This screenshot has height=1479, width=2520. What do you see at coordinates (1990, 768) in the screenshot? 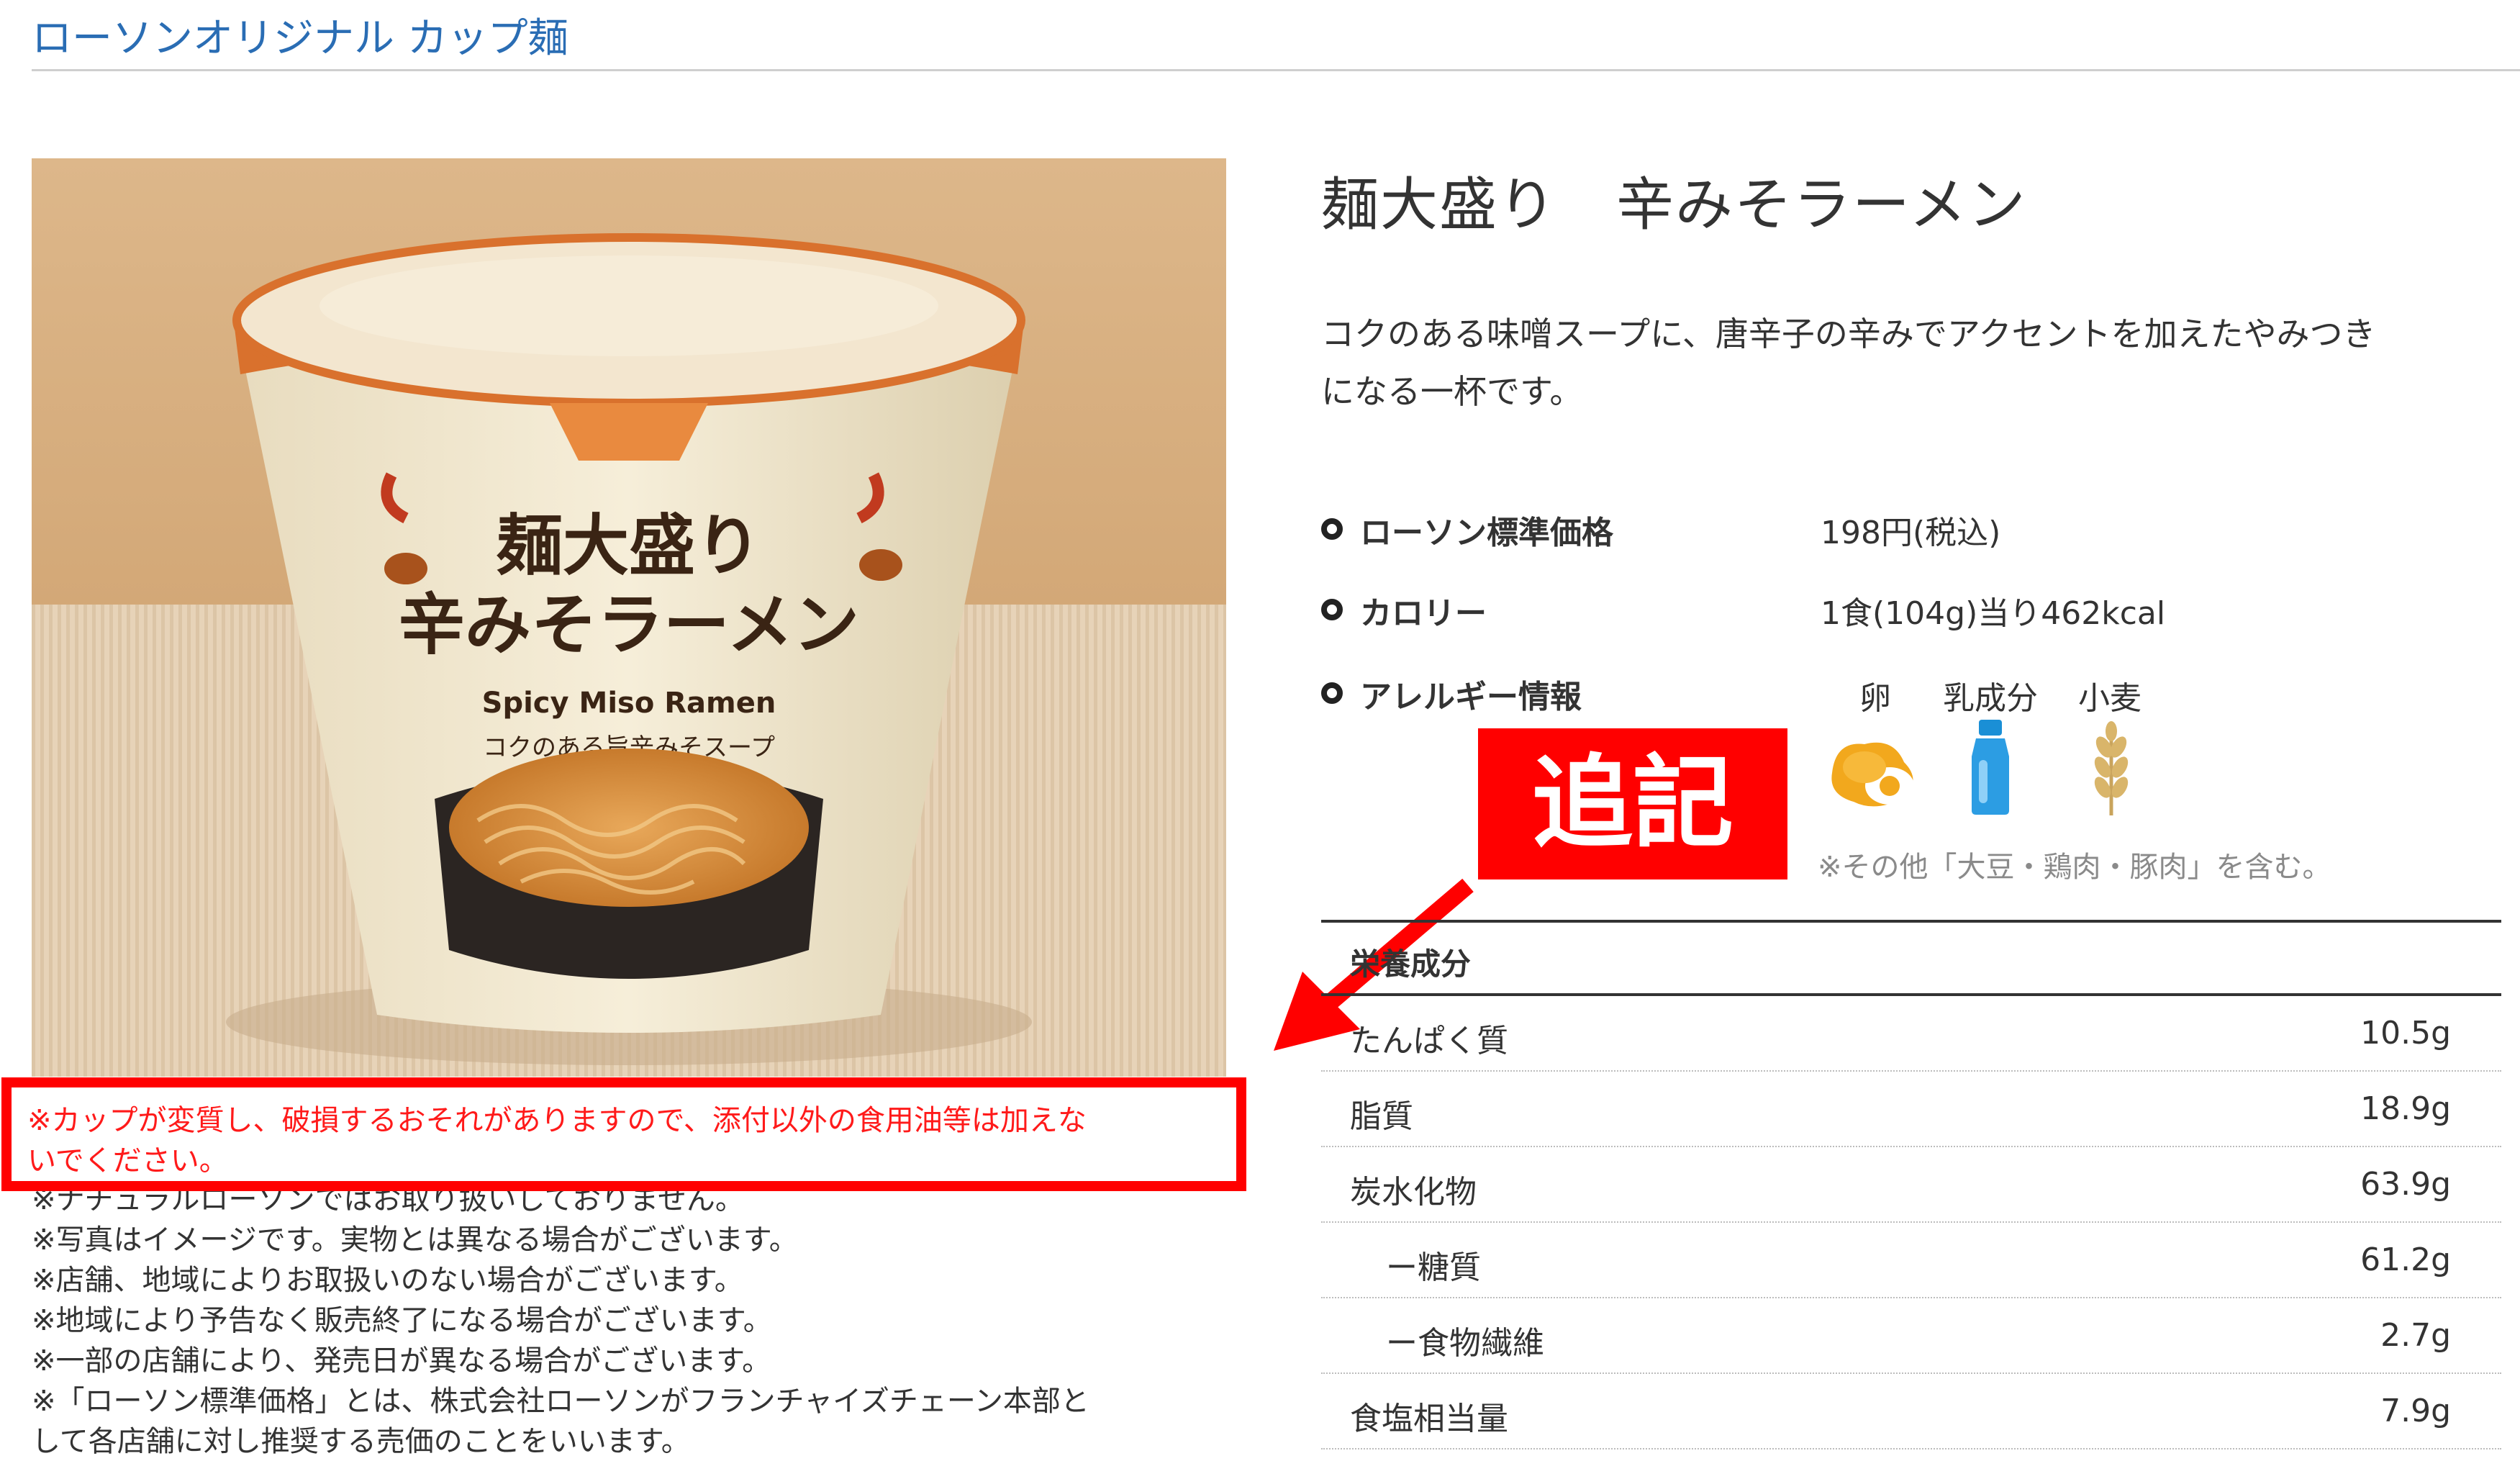
I see `milk-bottle-icon` at bounding box center [1990, 768].